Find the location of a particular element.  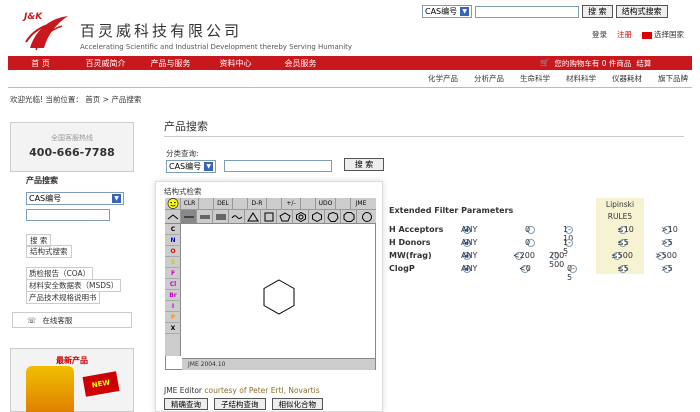

filter-option-3: ≤500 is located at coordinates (622, 255).